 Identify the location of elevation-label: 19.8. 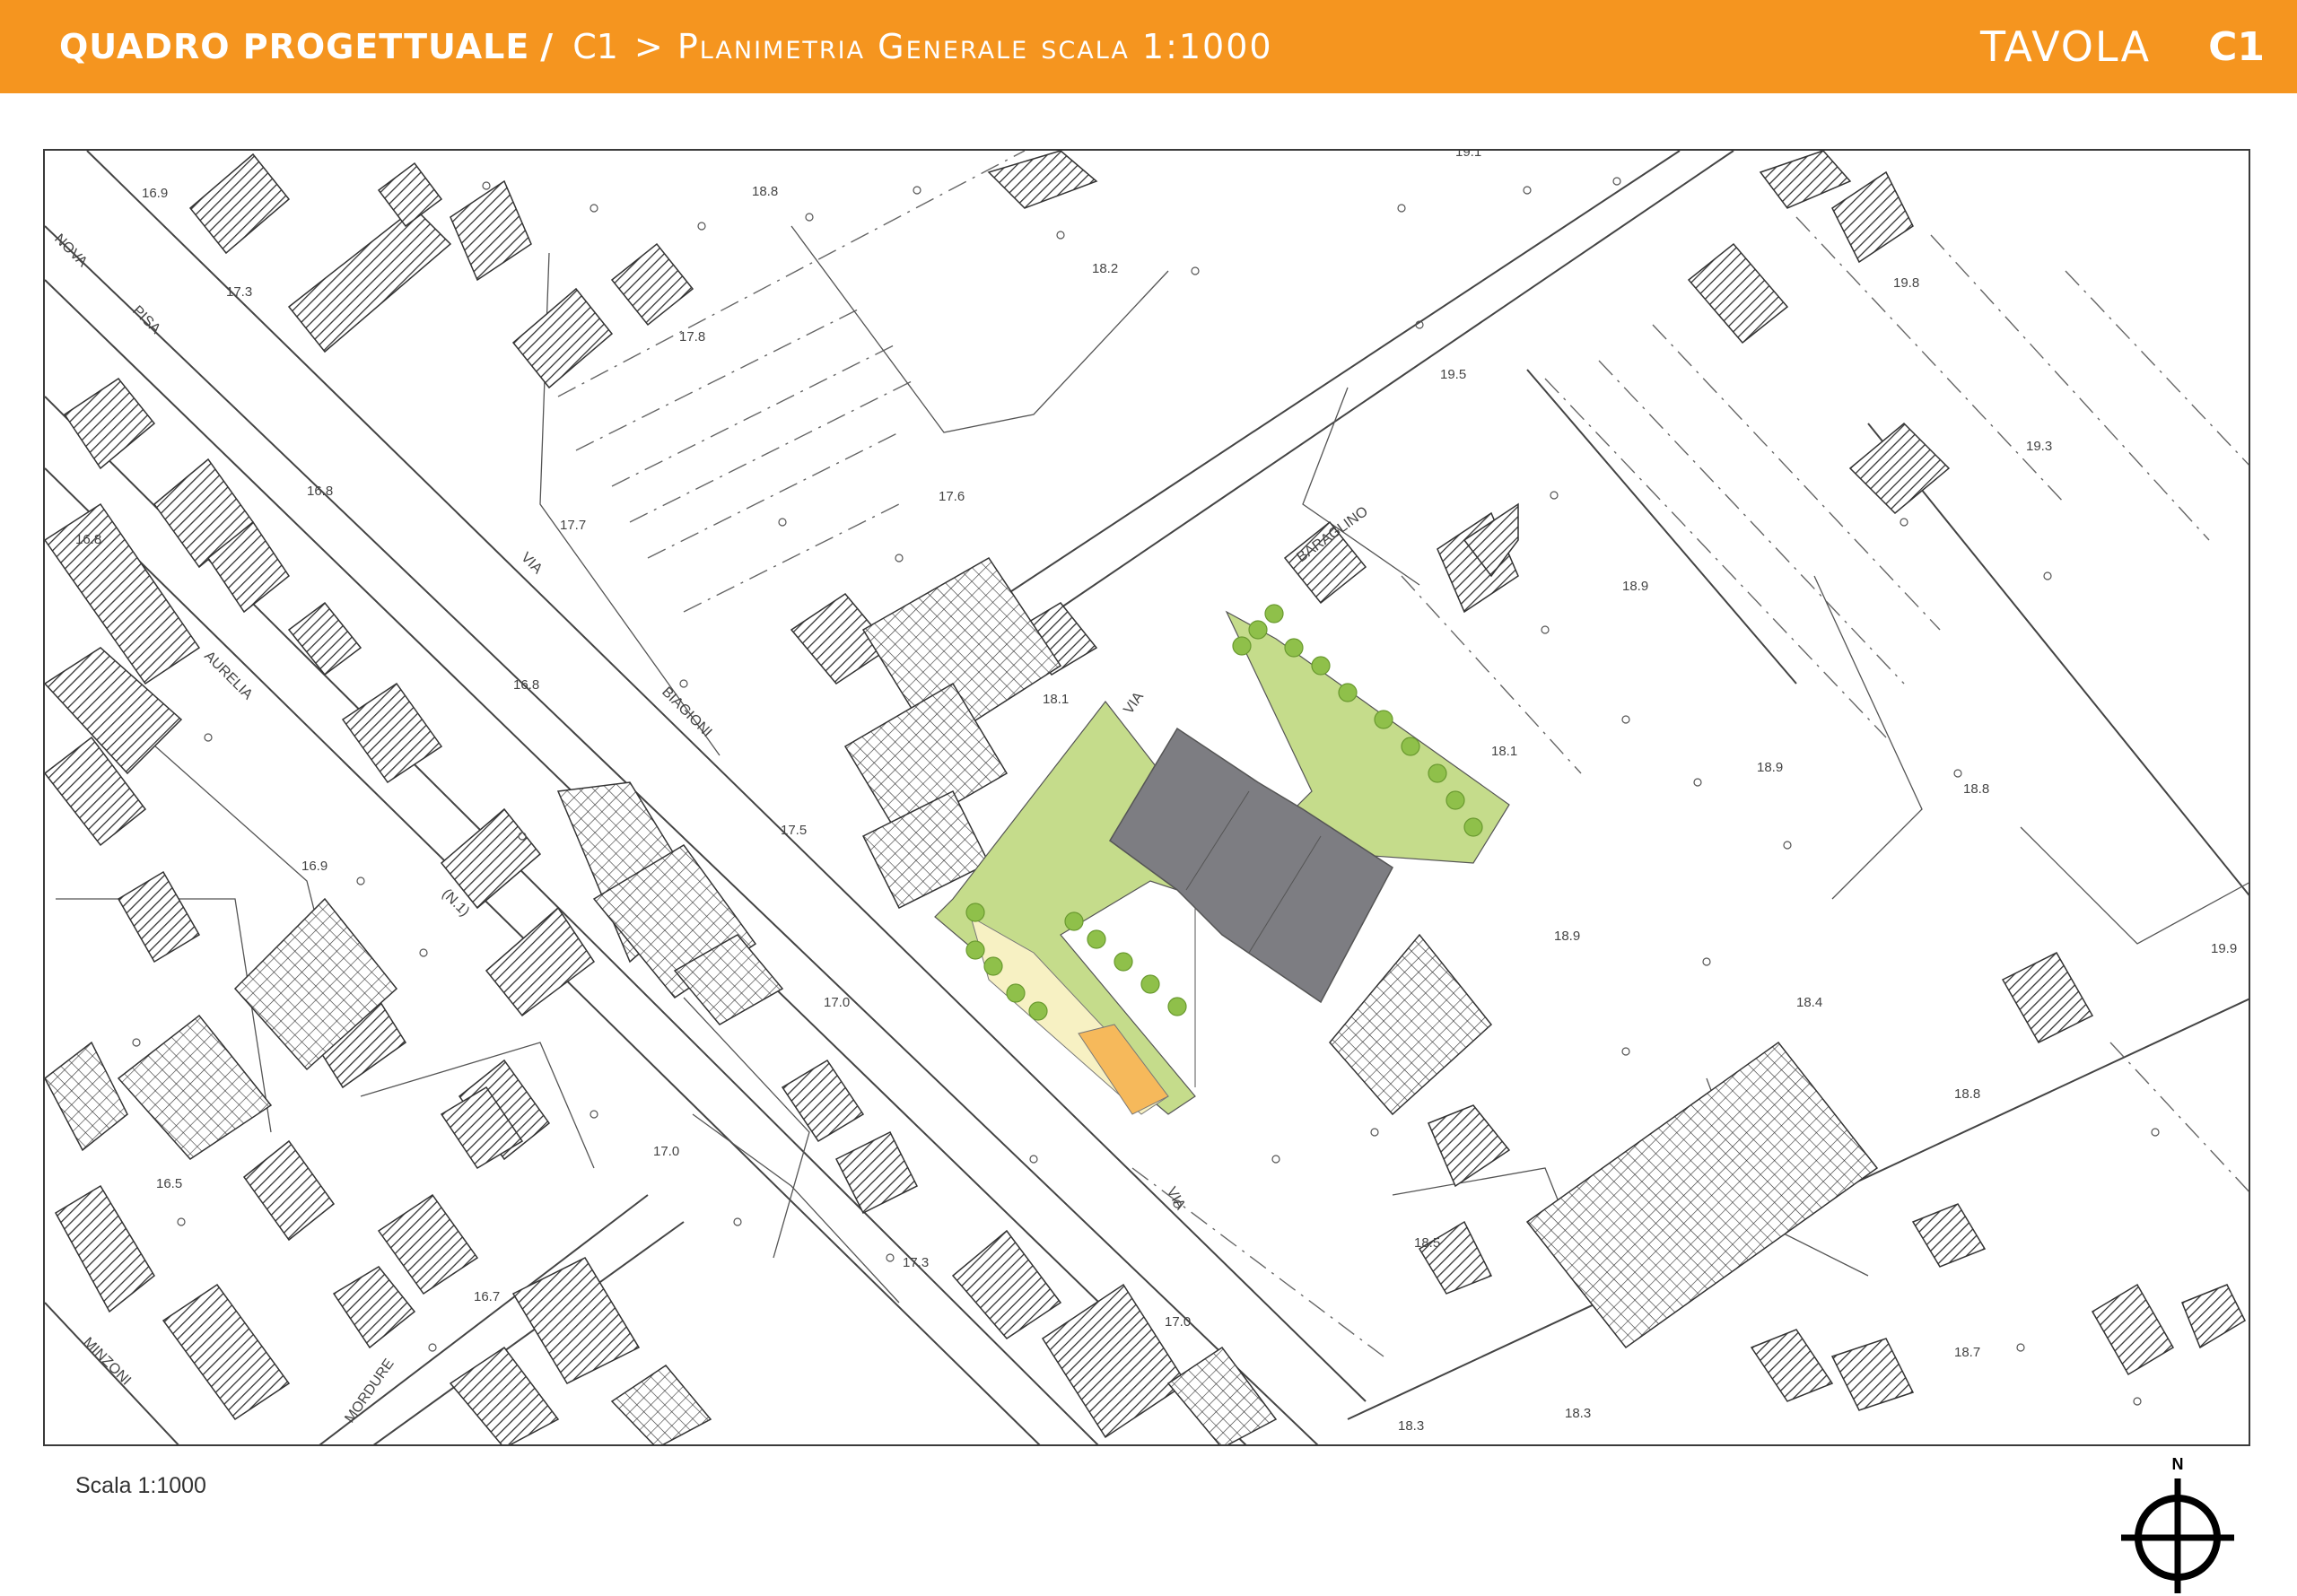
(1906, 283).